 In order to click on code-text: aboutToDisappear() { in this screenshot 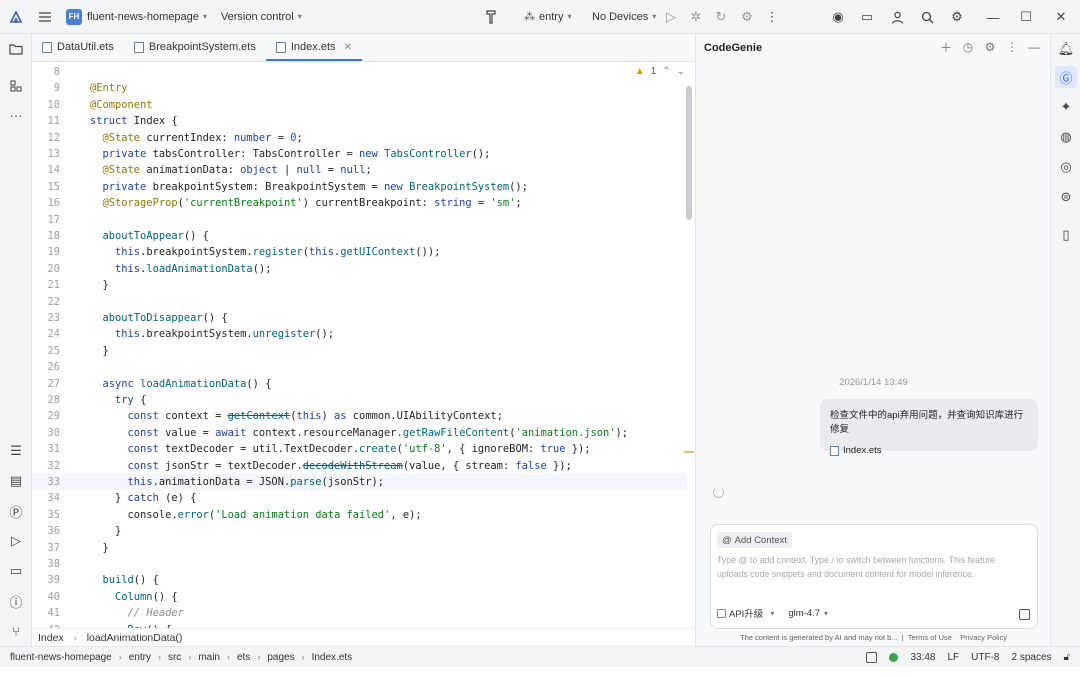, I will do `click(159, 318)`.